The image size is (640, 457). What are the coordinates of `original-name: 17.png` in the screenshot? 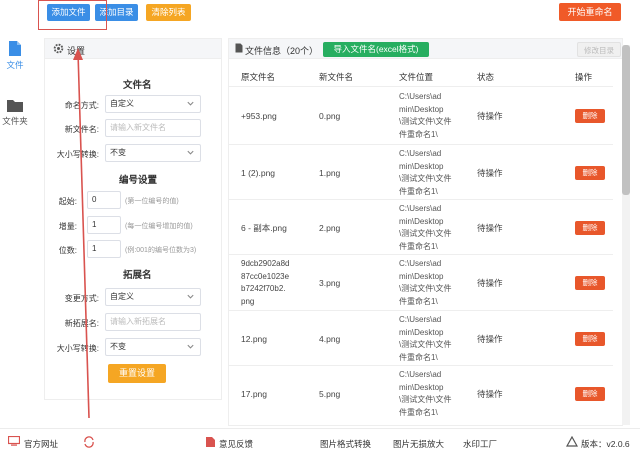 It's located at (254, 394).